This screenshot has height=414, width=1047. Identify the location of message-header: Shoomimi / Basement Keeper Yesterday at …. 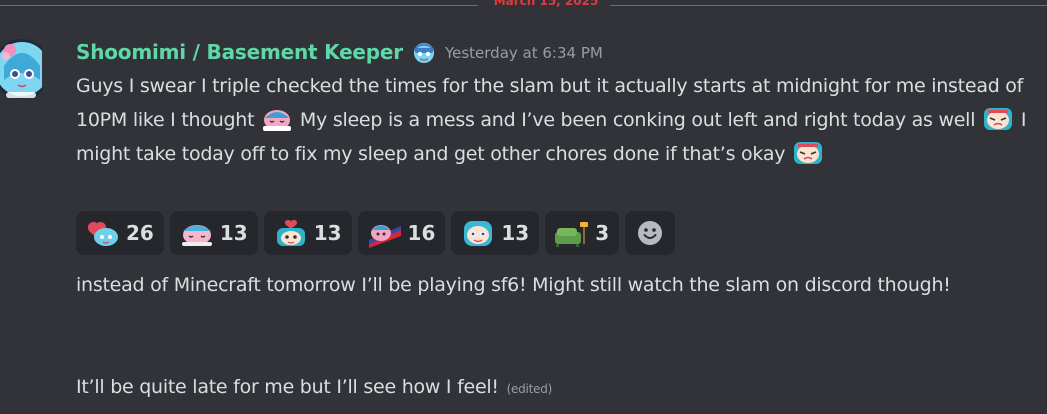
(339, 52).